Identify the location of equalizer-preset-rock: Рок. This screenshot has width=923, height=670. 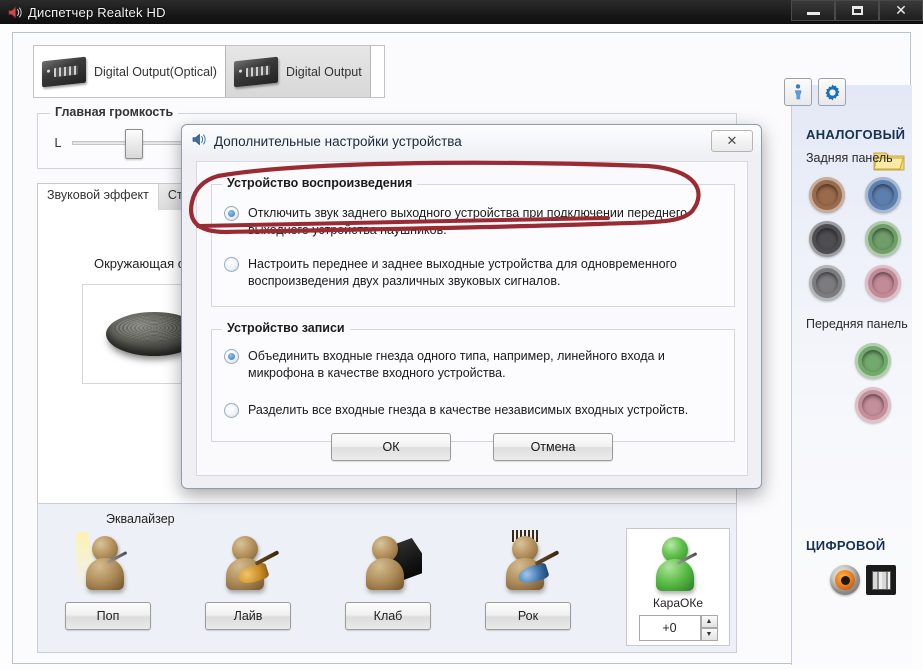
(528, 579).